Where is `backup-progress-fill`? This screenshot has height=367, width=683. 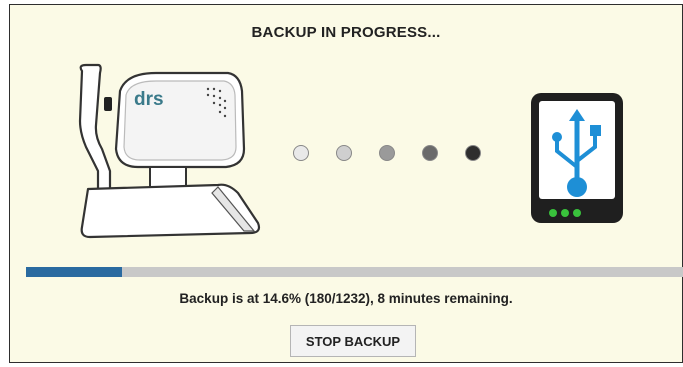 backup-progress-fill is located at coordinates (74, 272).